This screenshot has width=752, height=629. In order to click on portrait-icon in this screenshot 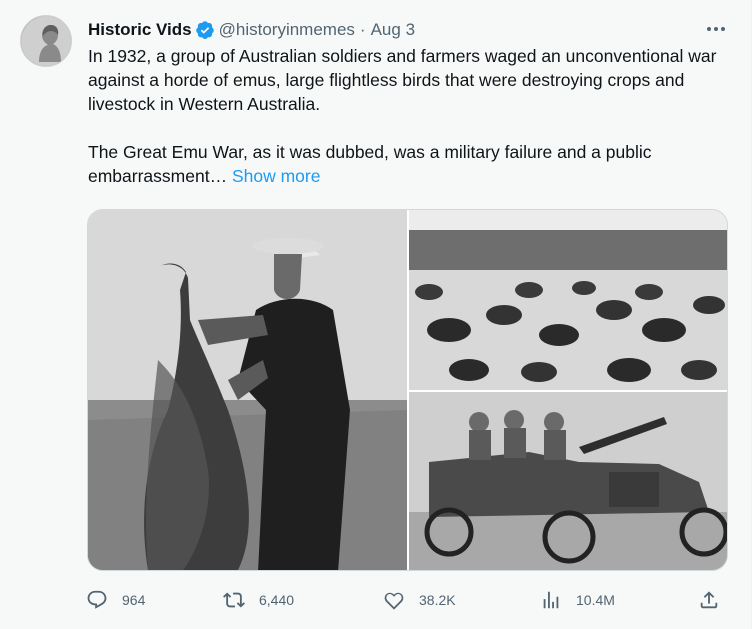, I will do `click(46, 41)`.